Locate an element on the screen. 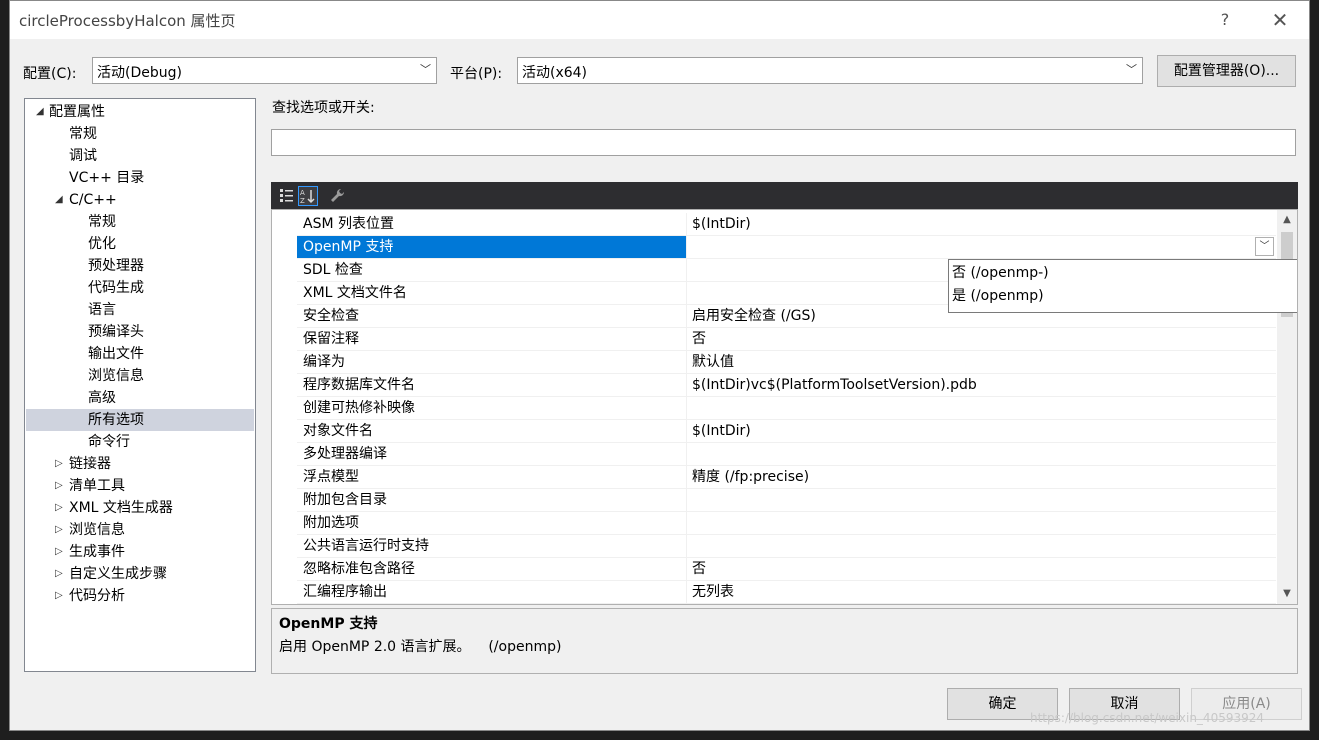 This screenshot has width=1319, height=740. alphabetical-icon: A Z is located at coordinates (308, 196).